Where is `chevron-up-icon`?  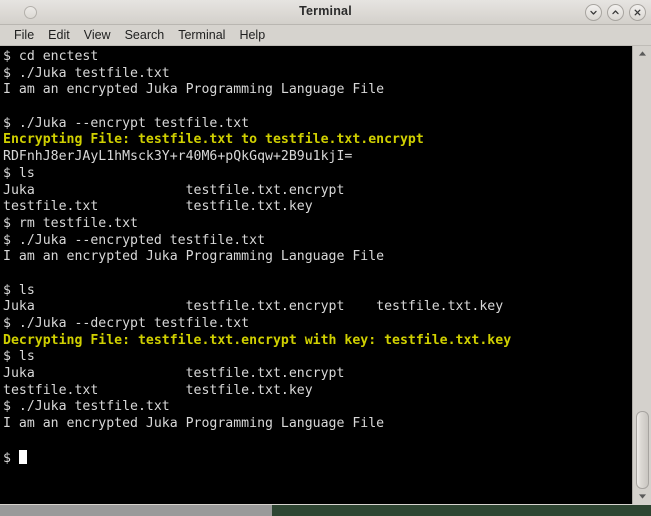
chevron-up-icon is located at coordinates (615, 12).